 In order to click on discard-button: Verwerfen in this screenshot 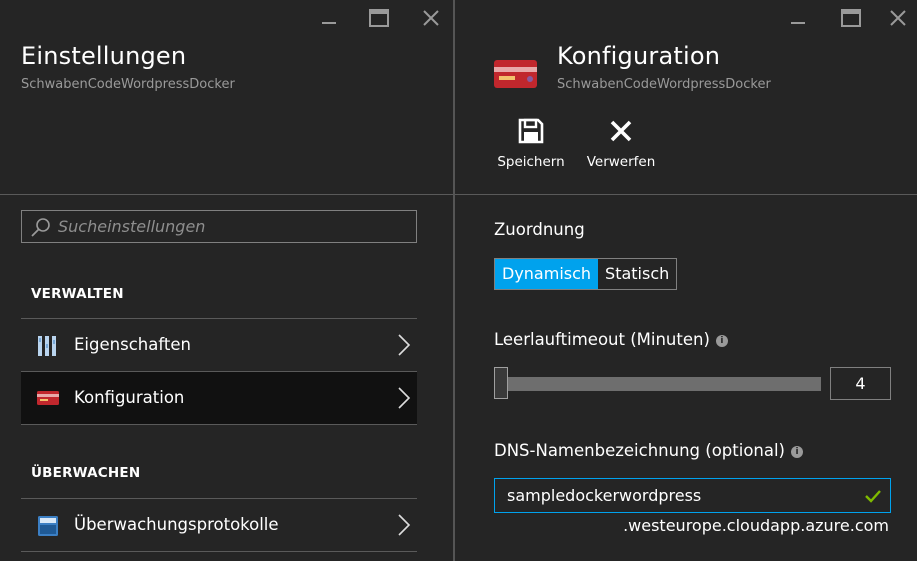, I will do `click(621, 144)`.